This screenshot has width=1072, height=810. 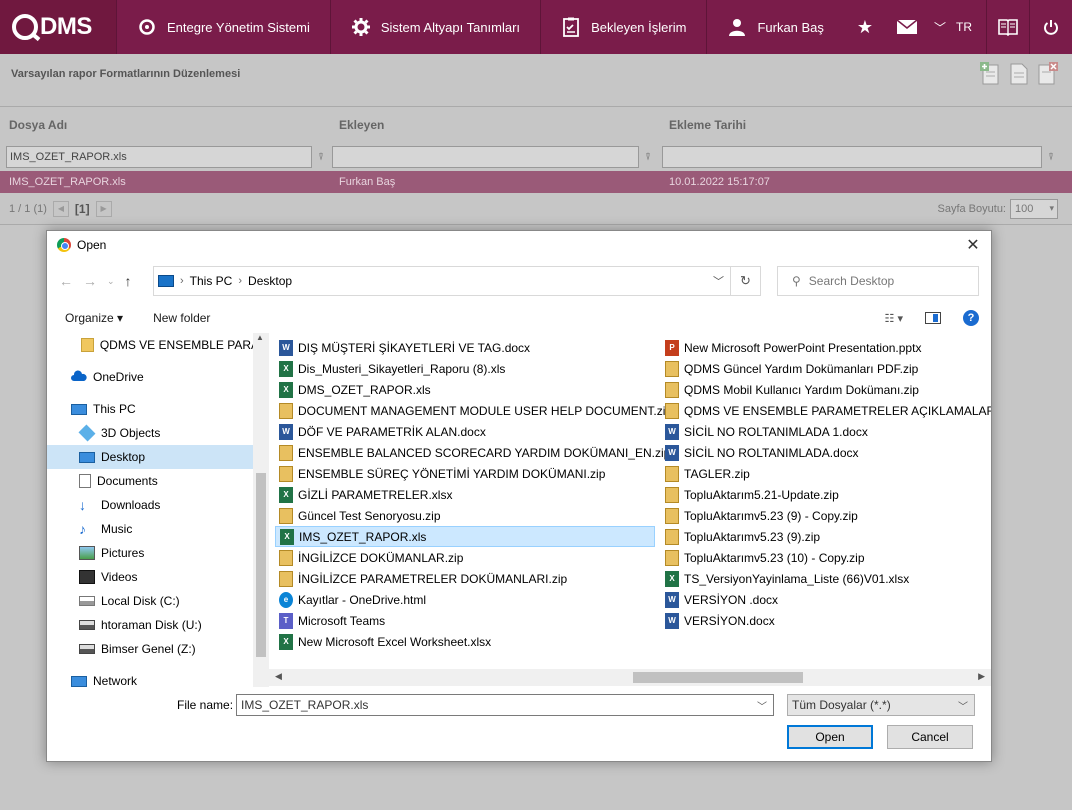 I want to click on nav-bekleyen-islerim: Bekleyen İşlerim, so click(x=623, y=27).